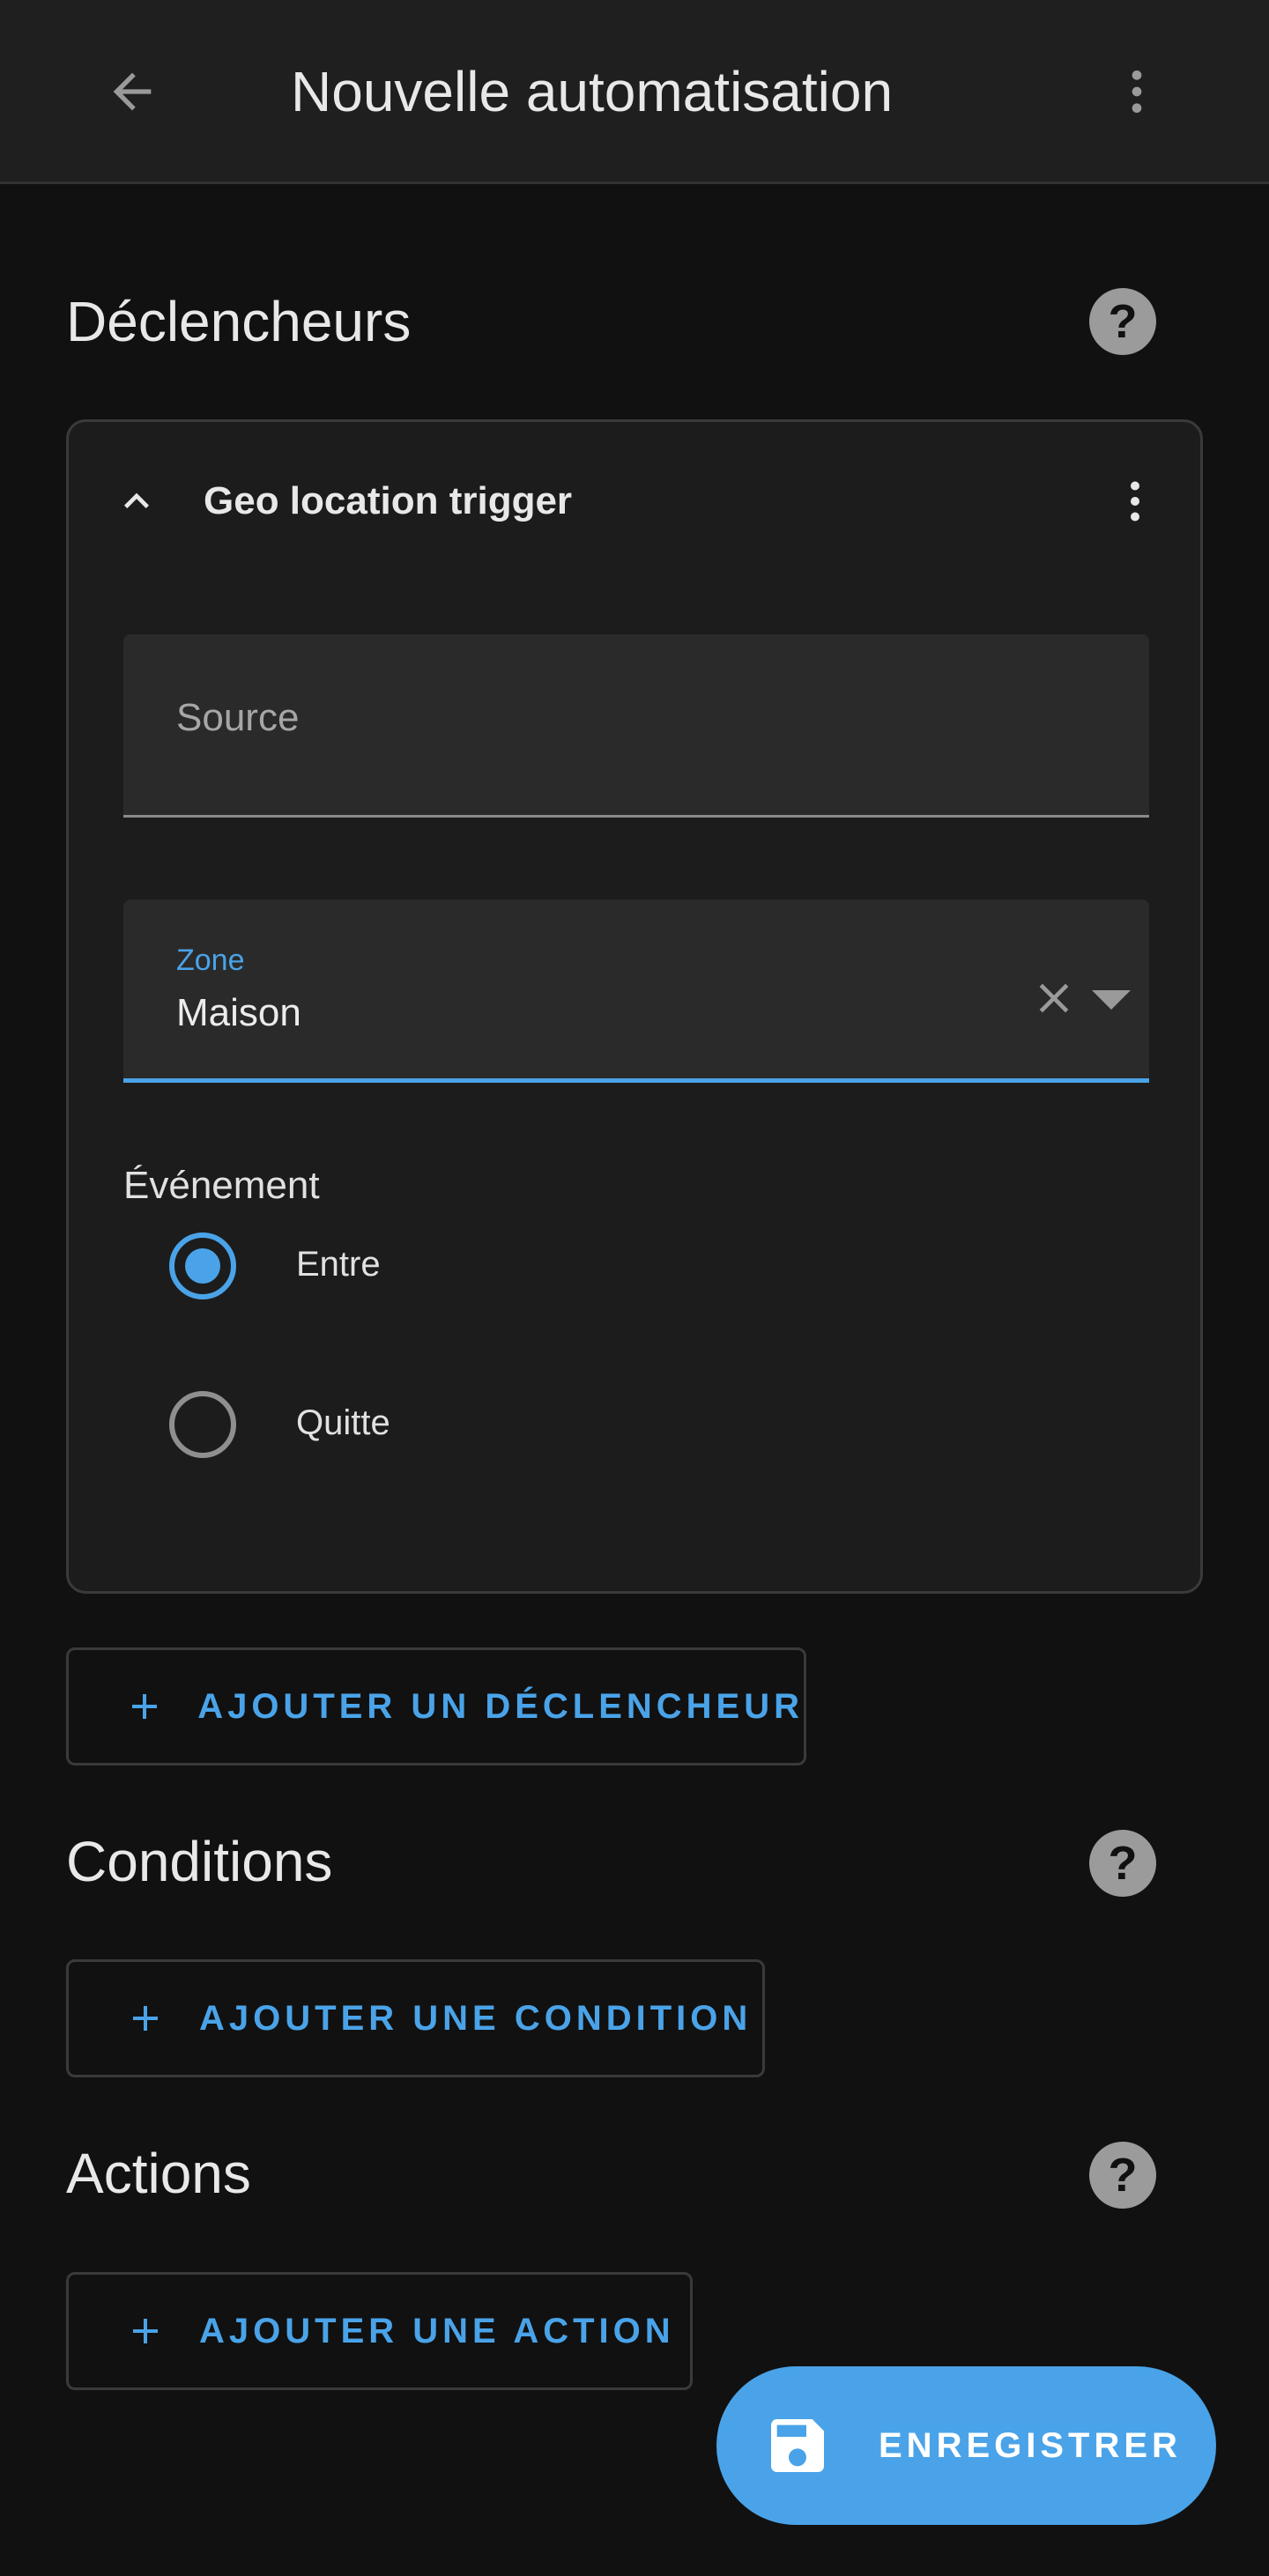 Image resolution: width=1269 pixels, height=2576 pixels. Describe the element at coordinates (634, 501) in the screenshot. I see `trigger-card-header: Geo location trigger` at that location.